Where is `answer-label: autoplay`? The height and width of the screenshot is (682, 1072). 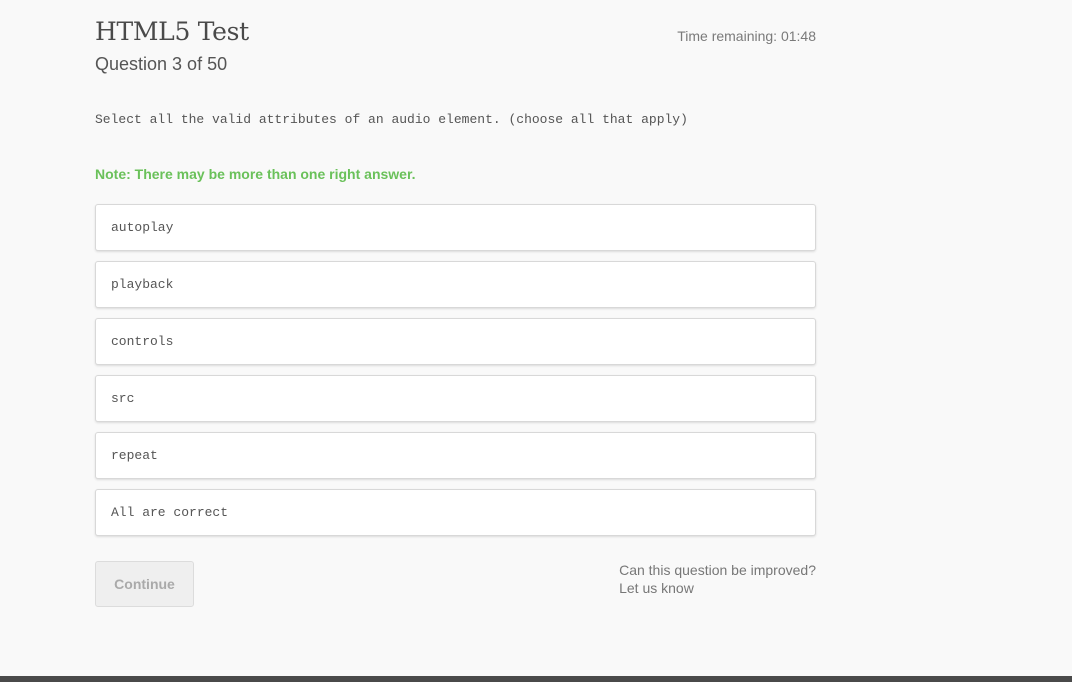
answer-label: autoplay is located at coordinates (142, 227).